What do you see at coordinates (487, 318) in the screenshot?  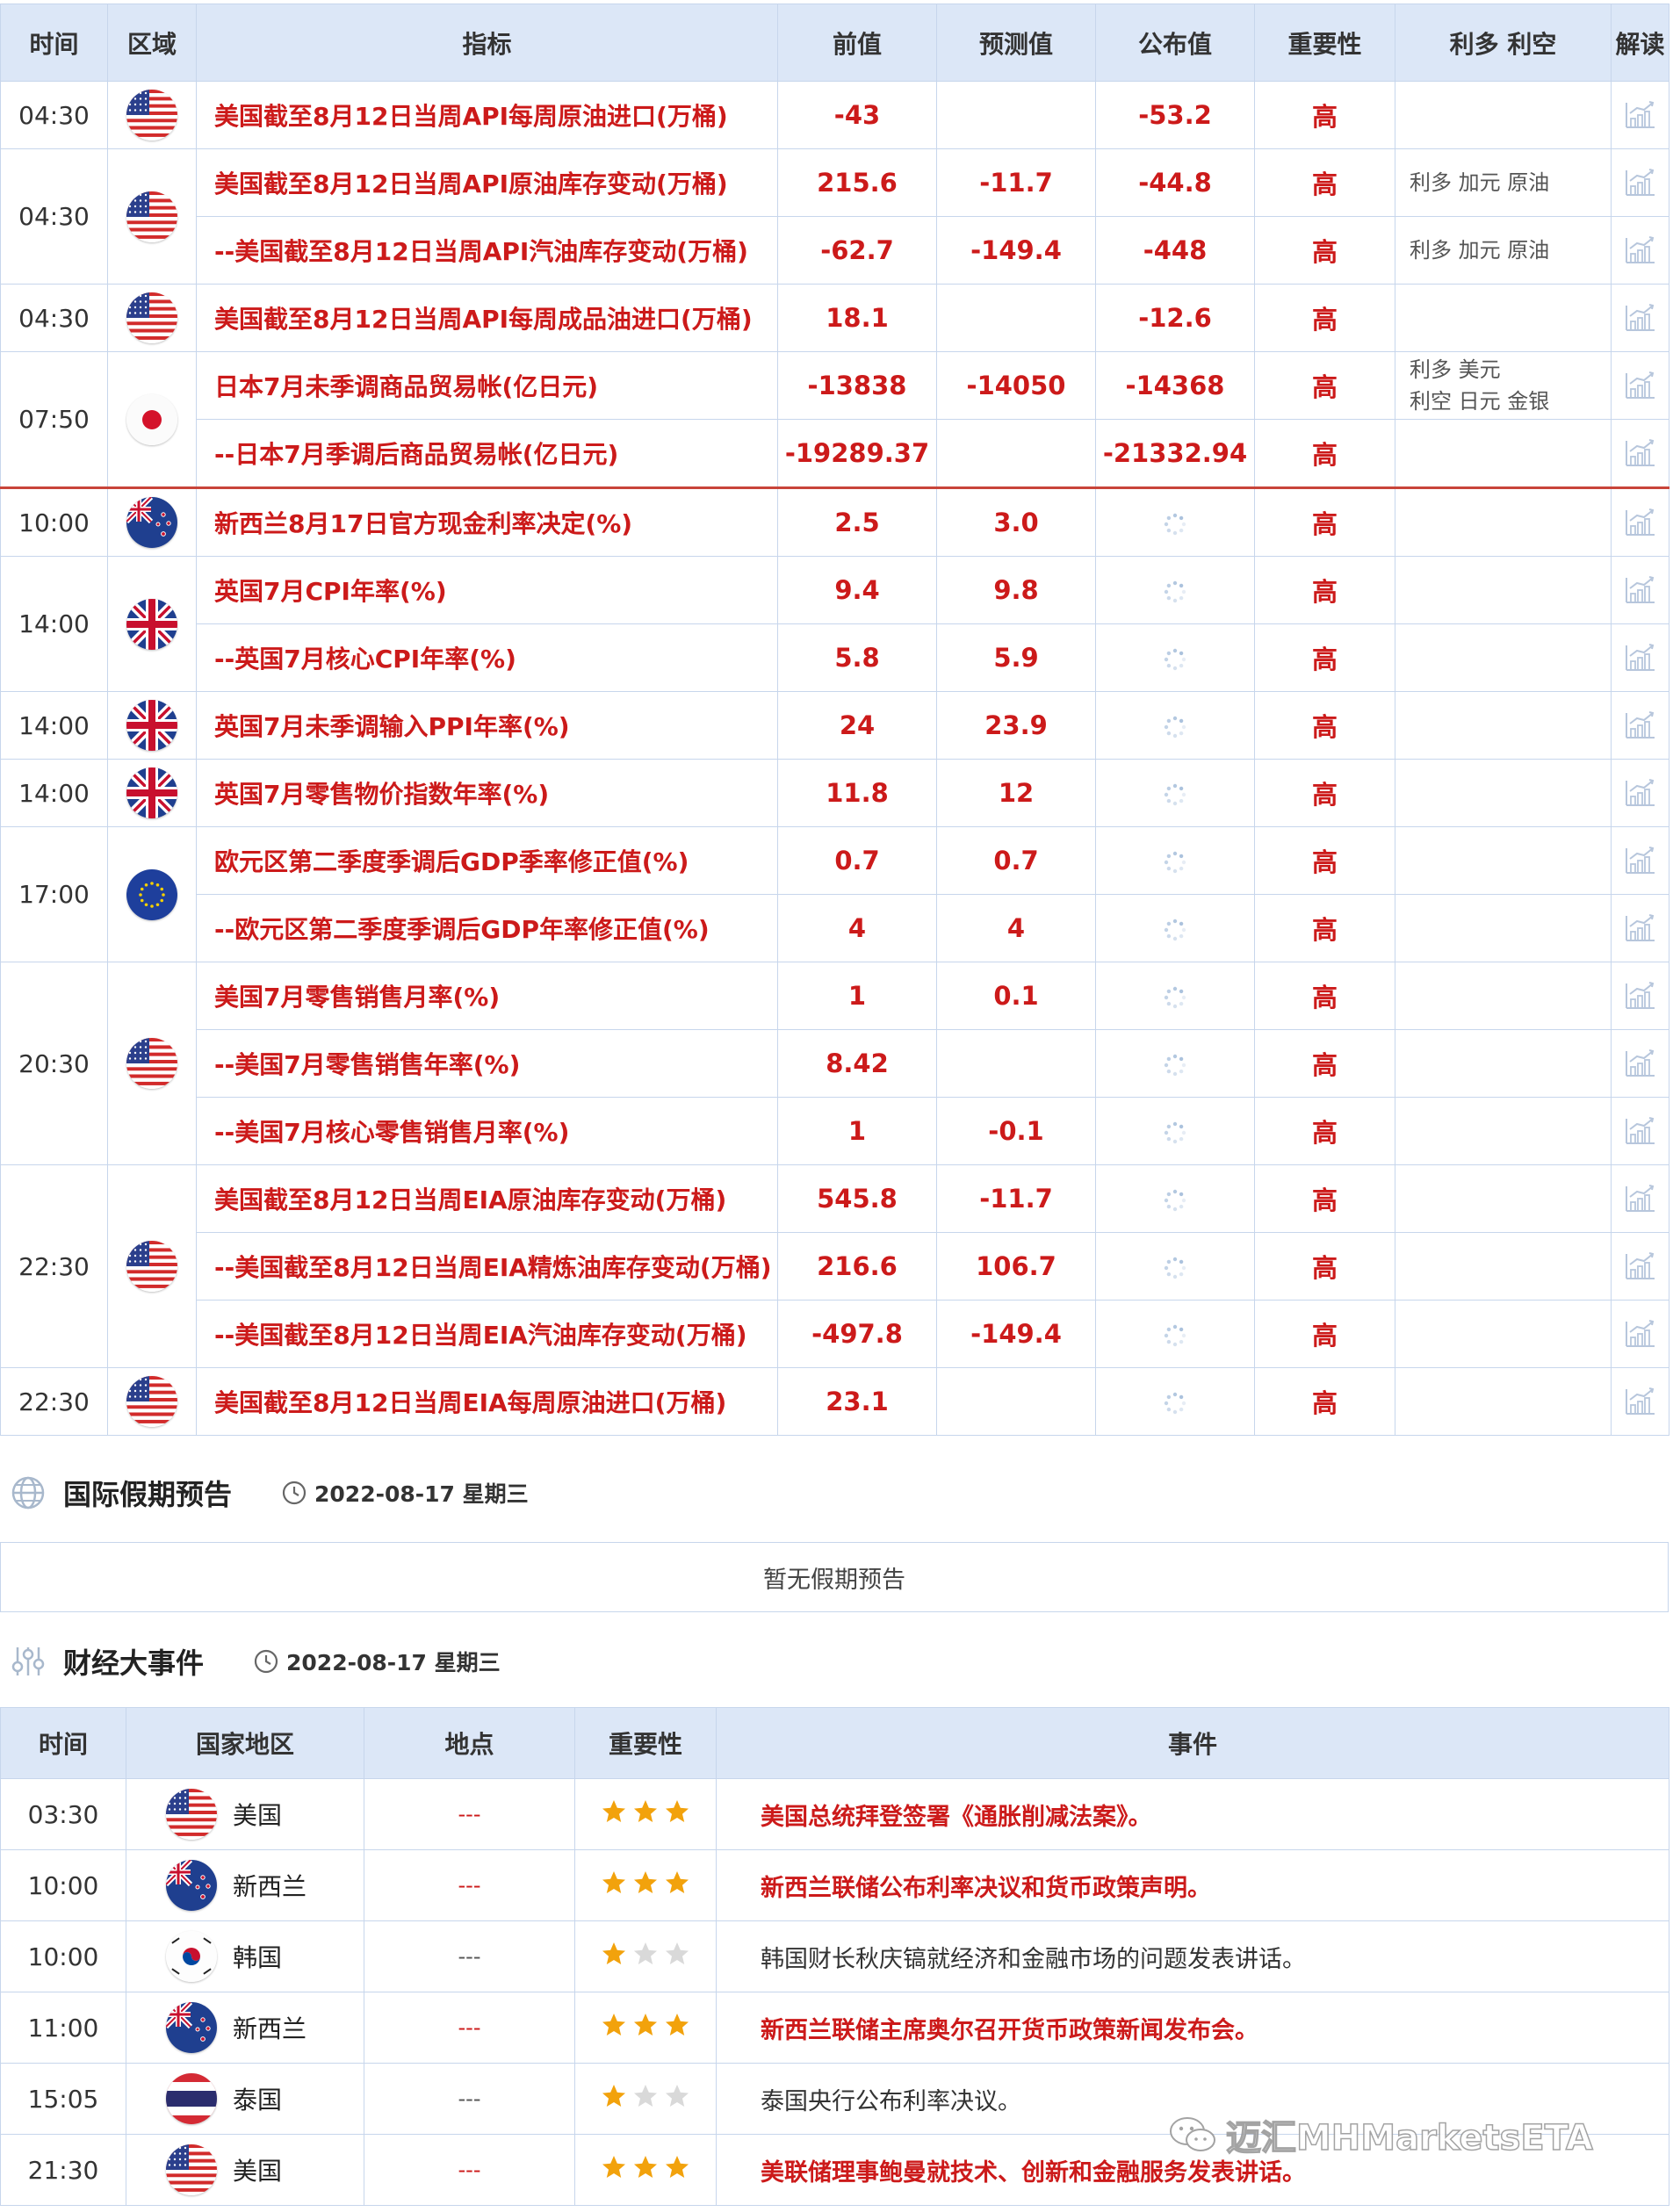 I see `indicator-name: 美国截至8月12日当周API每周成品油进口(万桶)` at bounding box center [487, 318].